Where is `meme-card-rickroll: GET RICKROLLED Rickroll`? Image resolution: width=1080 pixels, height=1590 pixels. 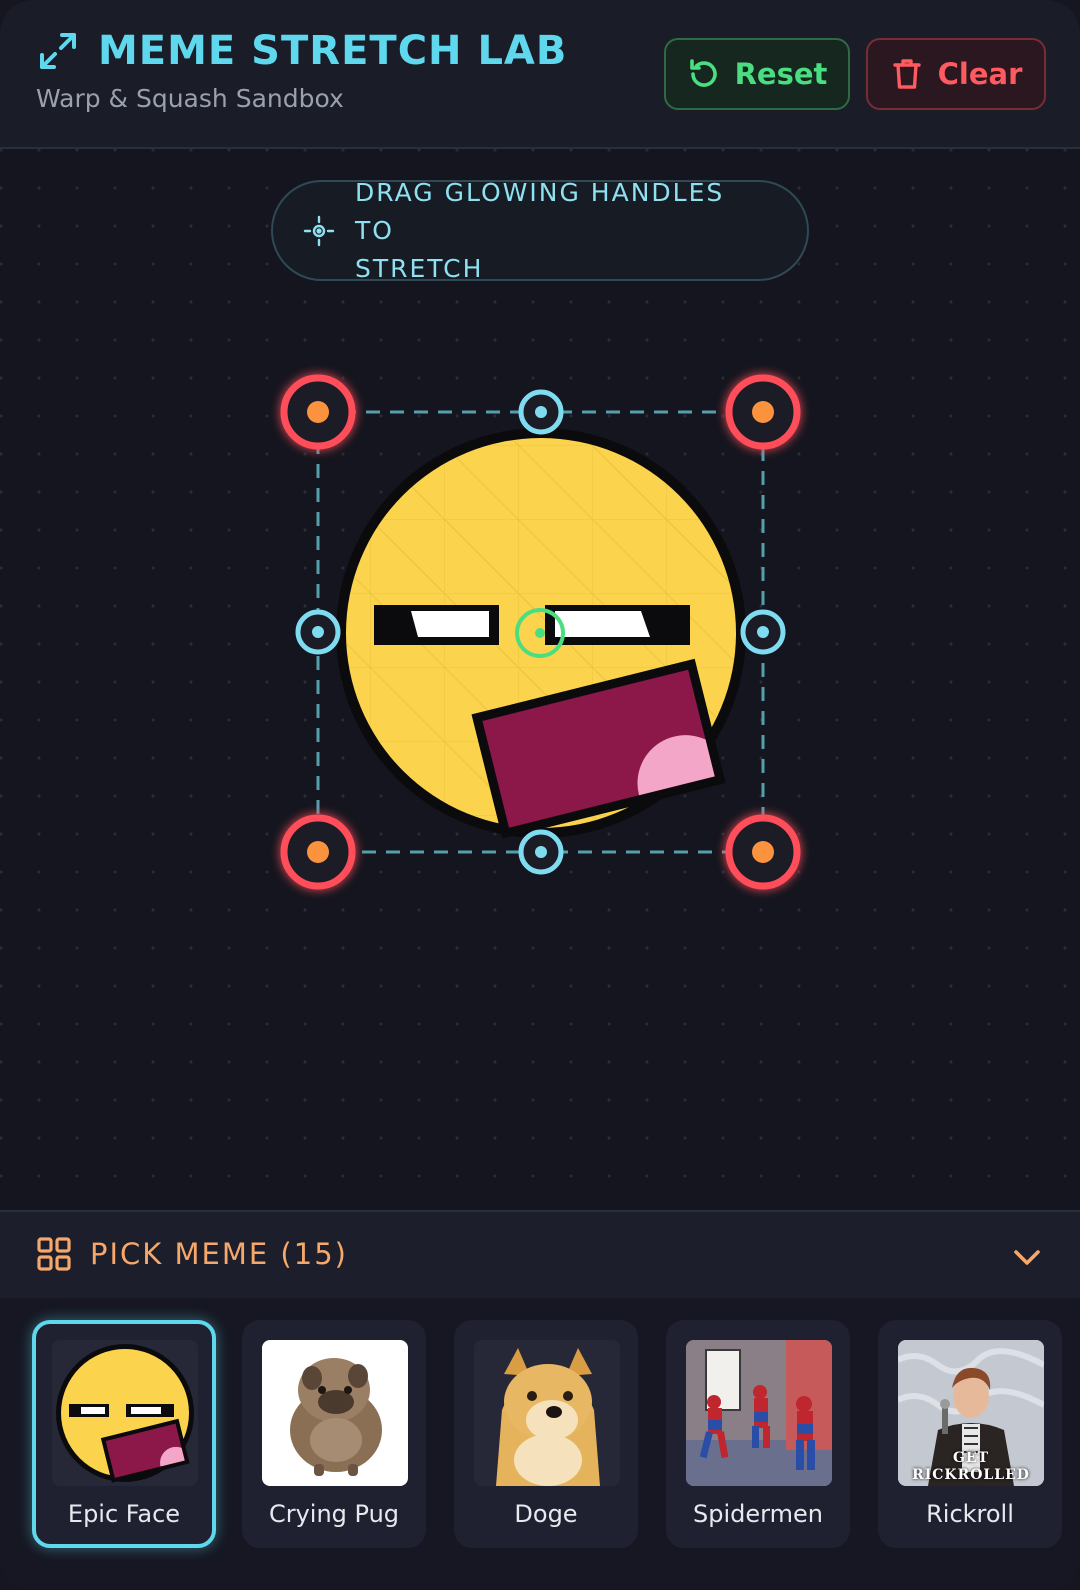
meme-card-rickroll: GET RICKROLLED Rickroll is located at coordinates (970, 1434).